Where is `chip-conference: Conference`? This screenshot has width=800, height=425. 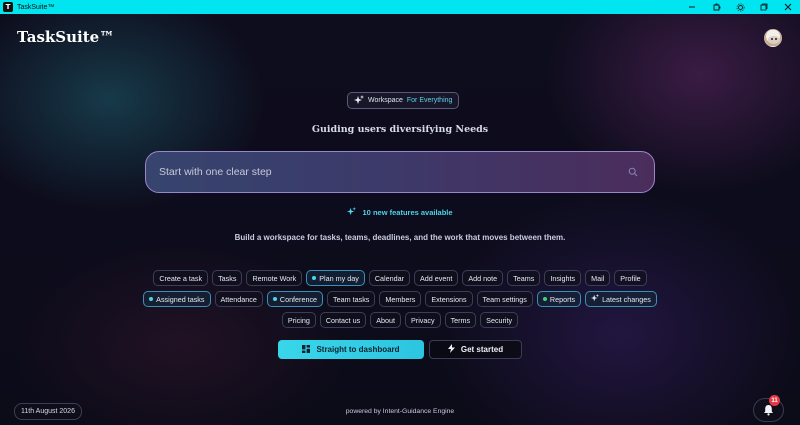
chip-conference: Conference is located at coordinates (295, 299).